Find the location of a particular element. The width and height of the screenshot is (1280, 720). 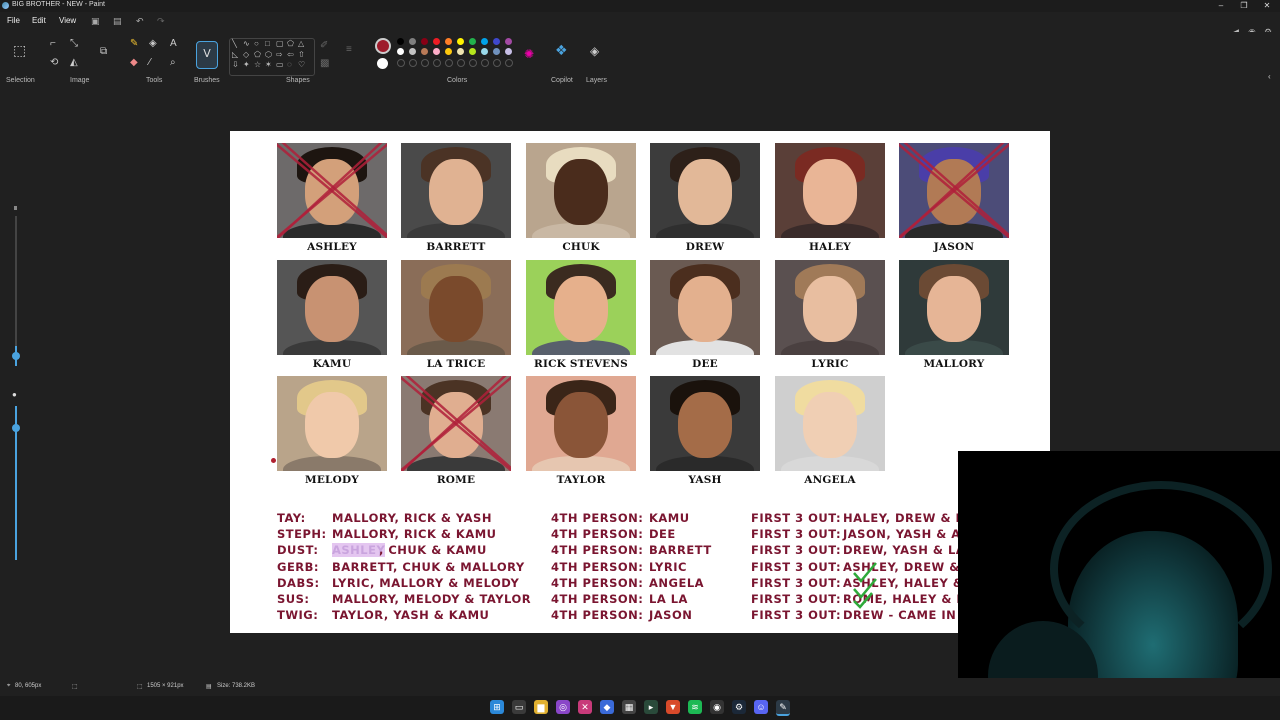

line-shape-icon: ╲ is located at coordinates (234, 43).